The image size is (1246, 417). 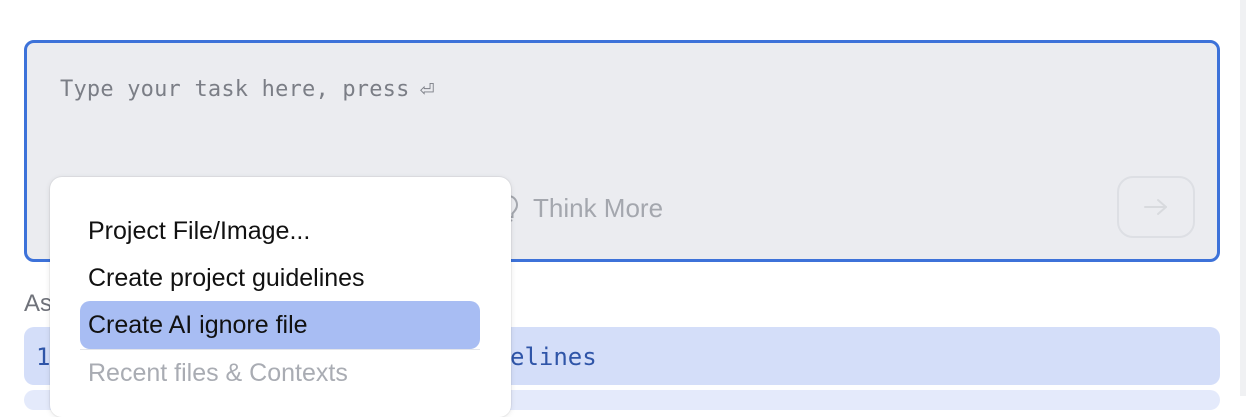 What do you see at coordinates (280, 278) in the screenshot?
I see `menu-item-create-project-guidelines: Create project guidelines` at bounding box center [280, 278].